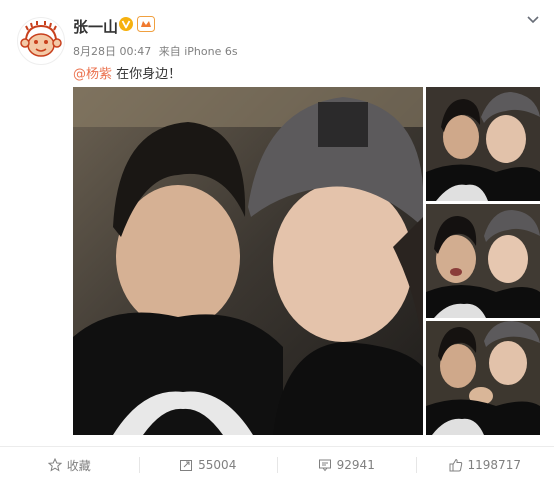 The width and height of the screenshot is (554, 483). I want to click on comment-button: 92941, so click(346, 465).